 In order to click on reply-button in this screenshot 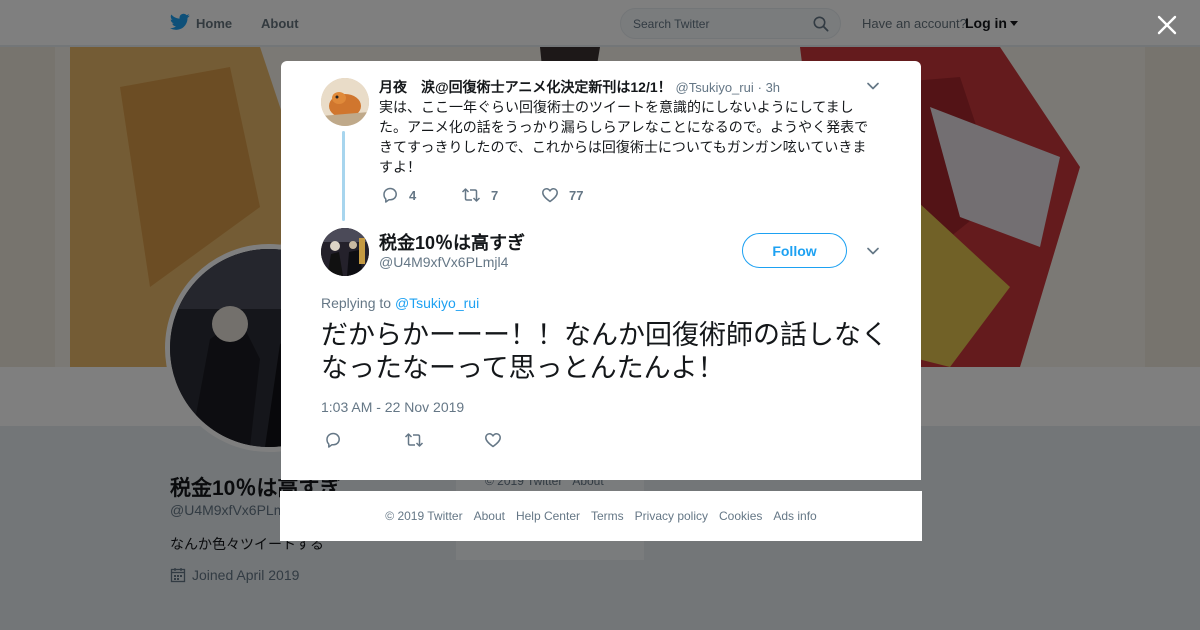, I will do `click(364, 442)`.